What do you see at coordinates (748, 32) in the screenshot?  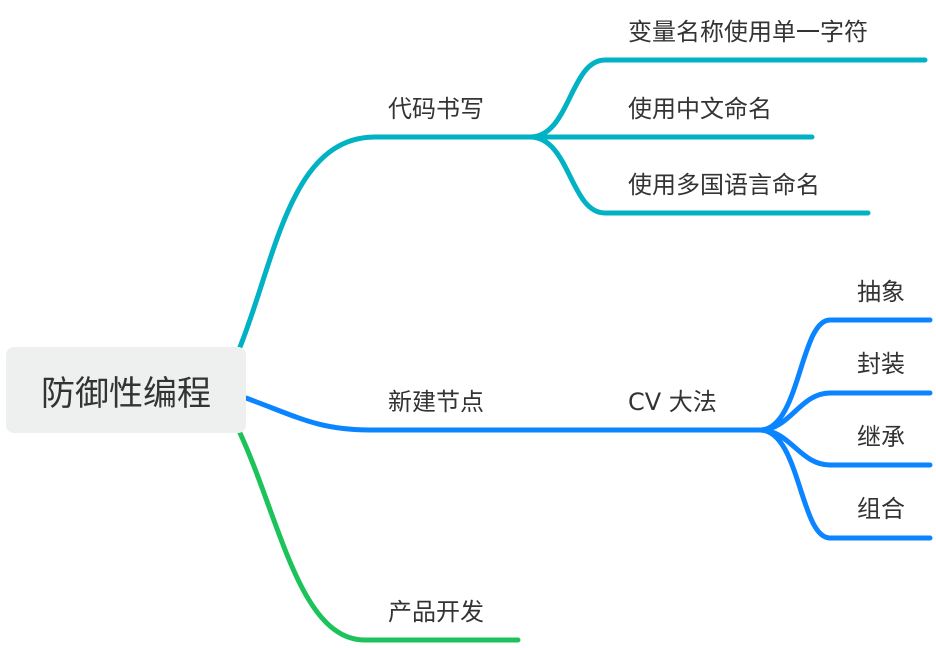 I see `topic-single-char-names: 变量名称使用单一字符` at bounding box center [748, 32].